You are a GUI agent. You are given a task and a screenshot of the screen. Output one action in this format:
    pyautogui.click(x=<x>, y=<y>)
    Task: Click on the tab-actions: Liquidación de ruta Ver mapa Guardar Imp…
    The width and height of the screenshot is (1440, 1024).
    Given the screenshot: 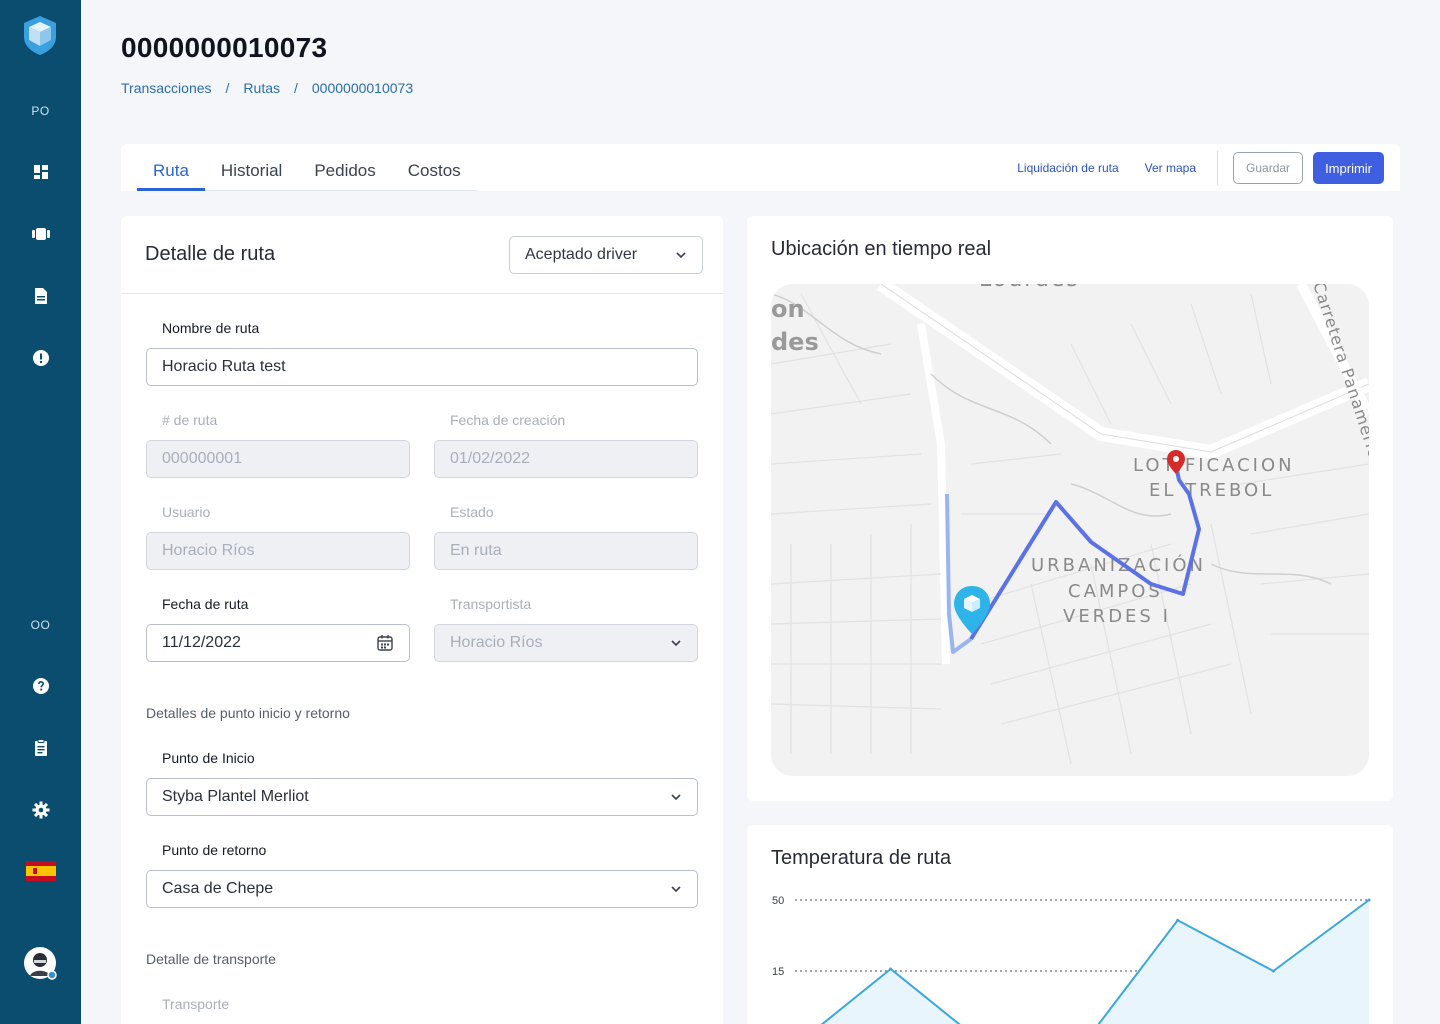 What is the action you would take?
    pyautogui.click(x=1187, y=168)
    